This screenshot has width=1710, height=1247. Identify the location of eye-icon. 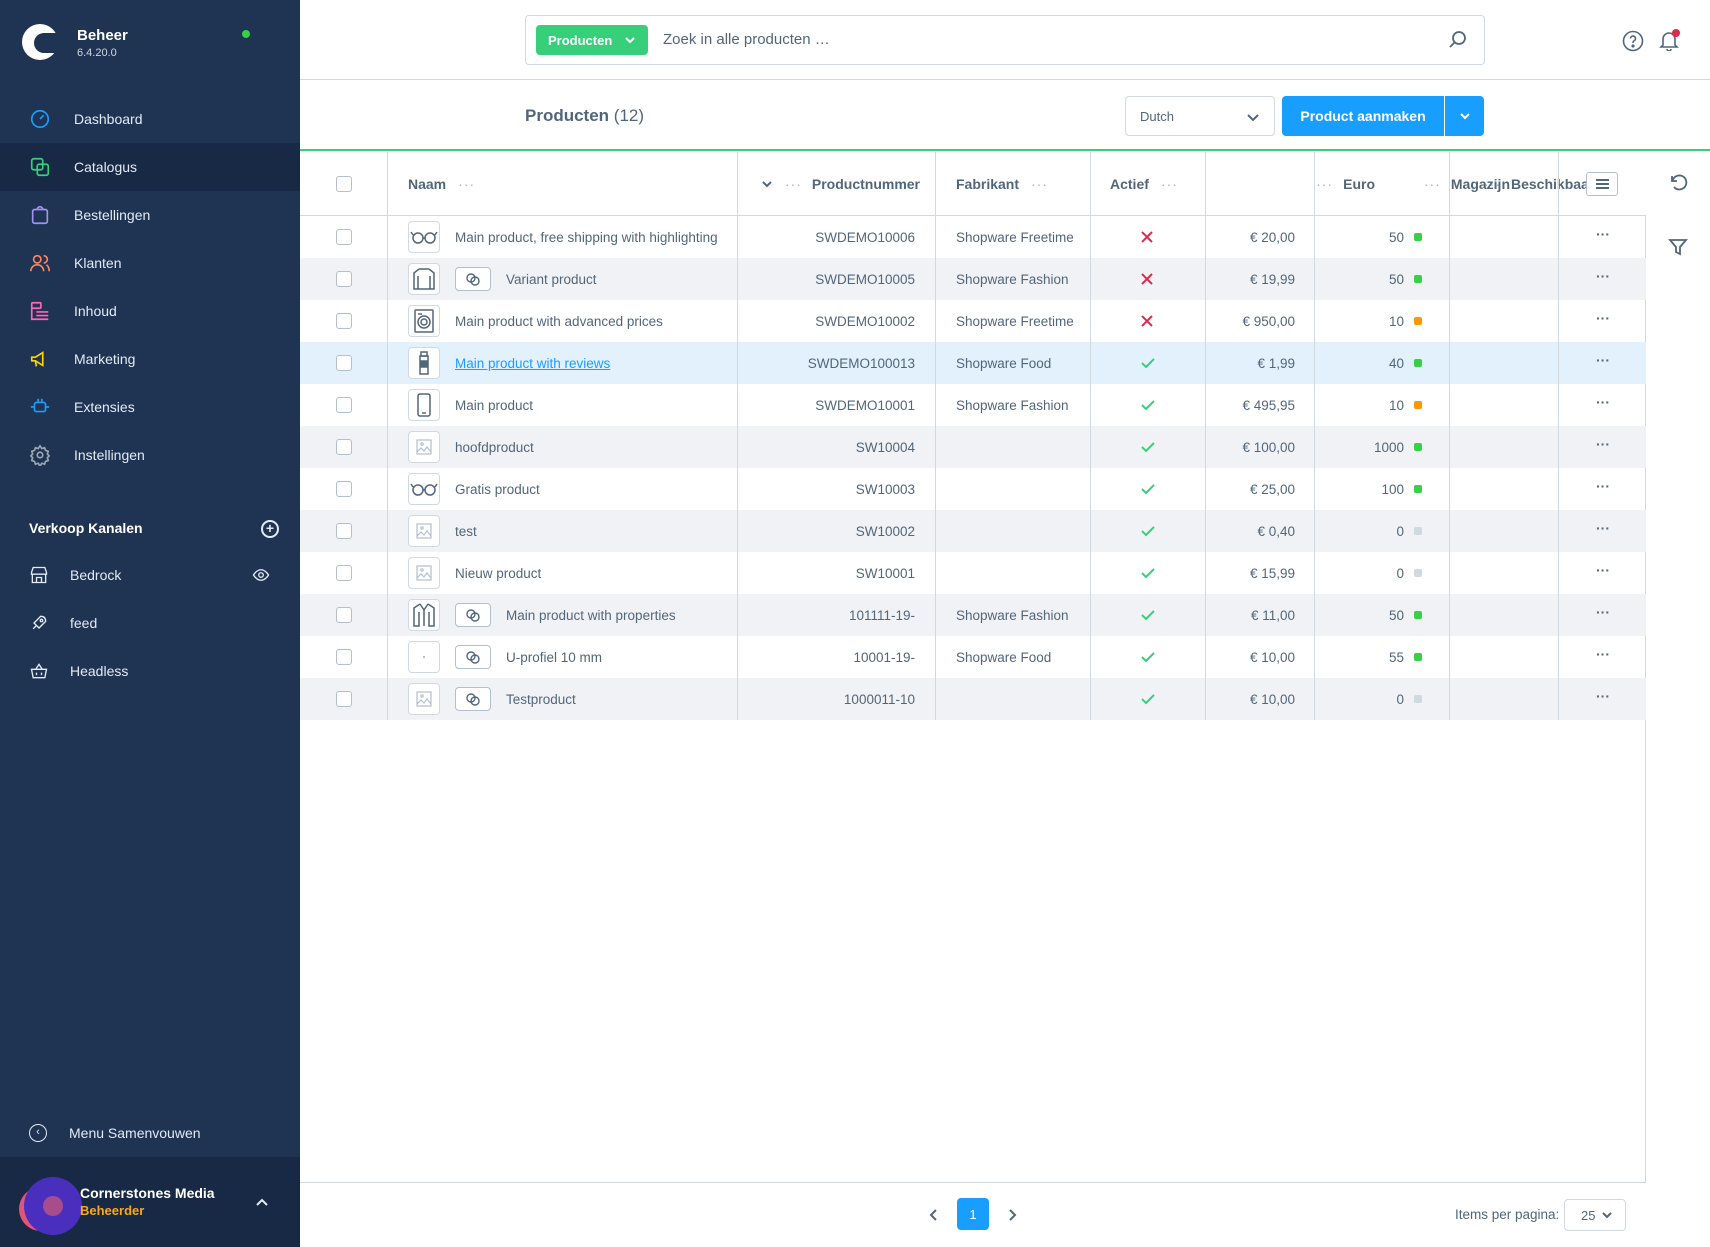
(261, 575).